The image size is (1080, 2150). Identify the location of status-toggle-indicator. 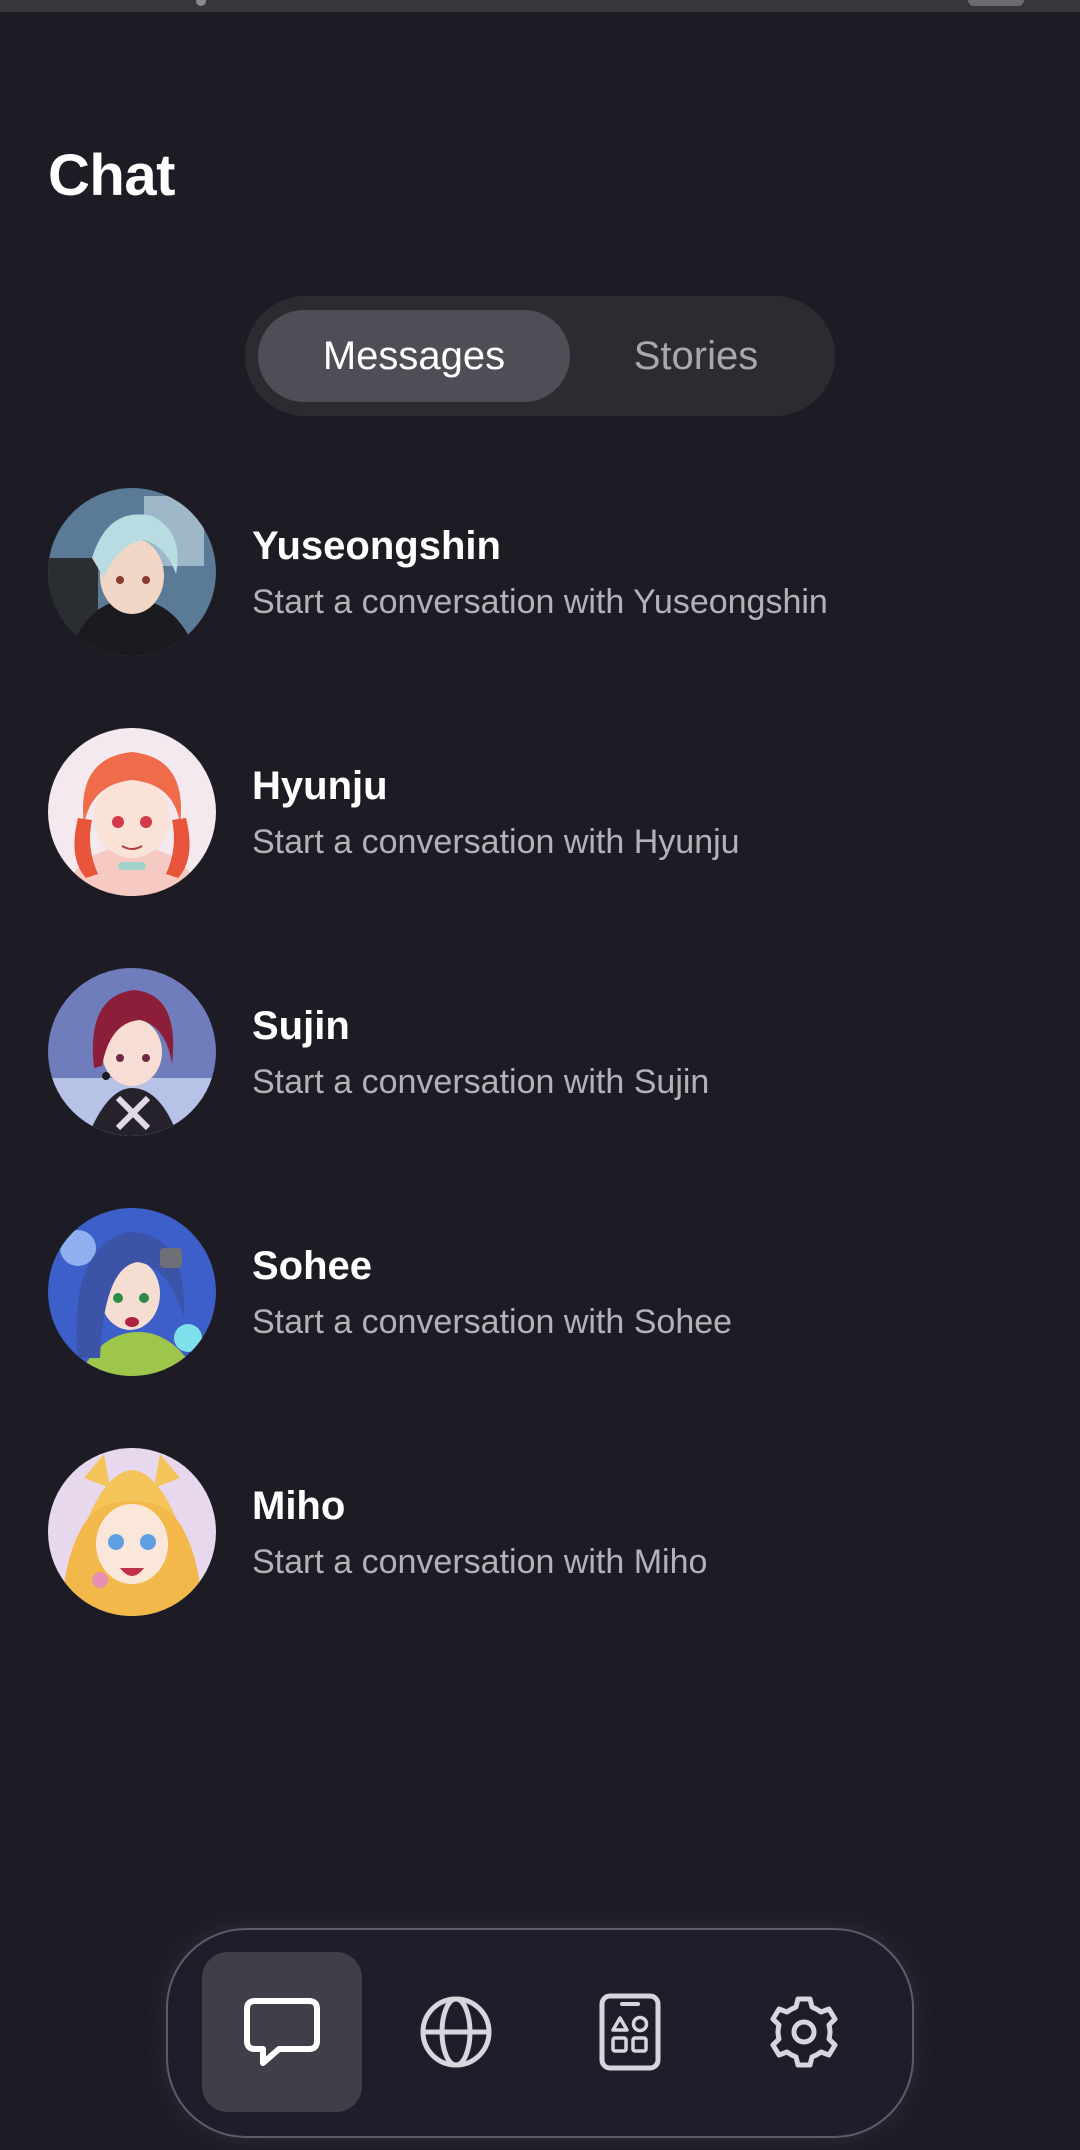
(996, 3).